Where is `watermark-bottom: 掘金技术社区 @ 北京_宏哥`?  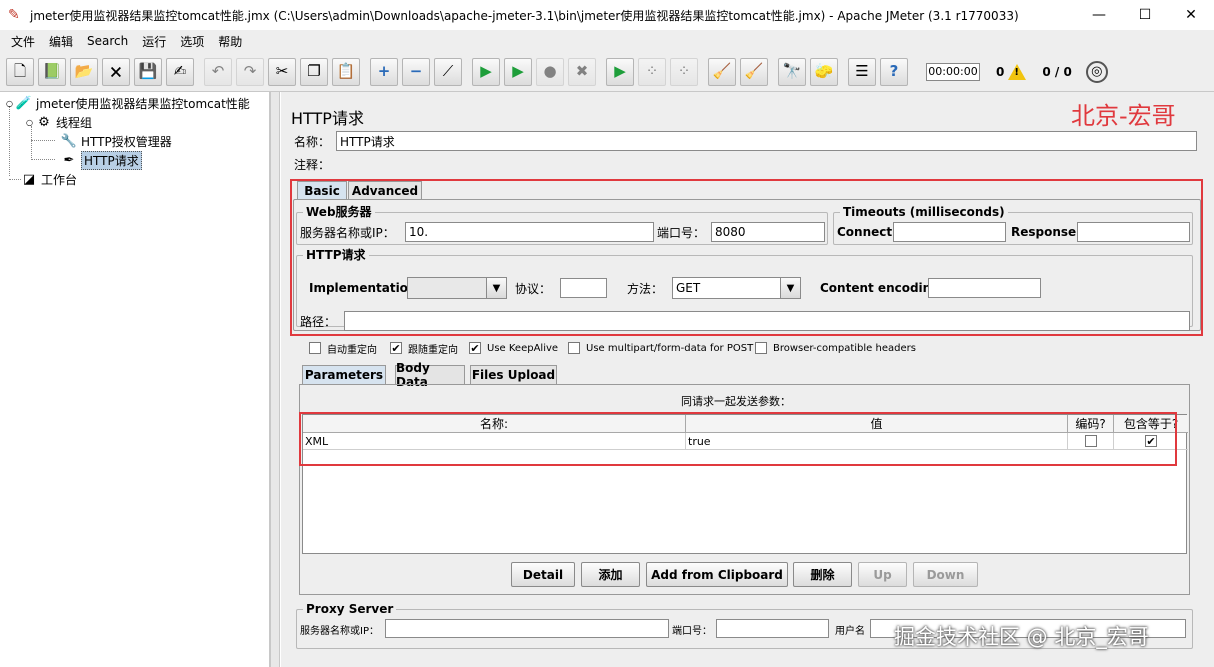
watermark-bottom: 掘金技术社区 @ 北京_宏哥 is located at coordinates (1021, 637).